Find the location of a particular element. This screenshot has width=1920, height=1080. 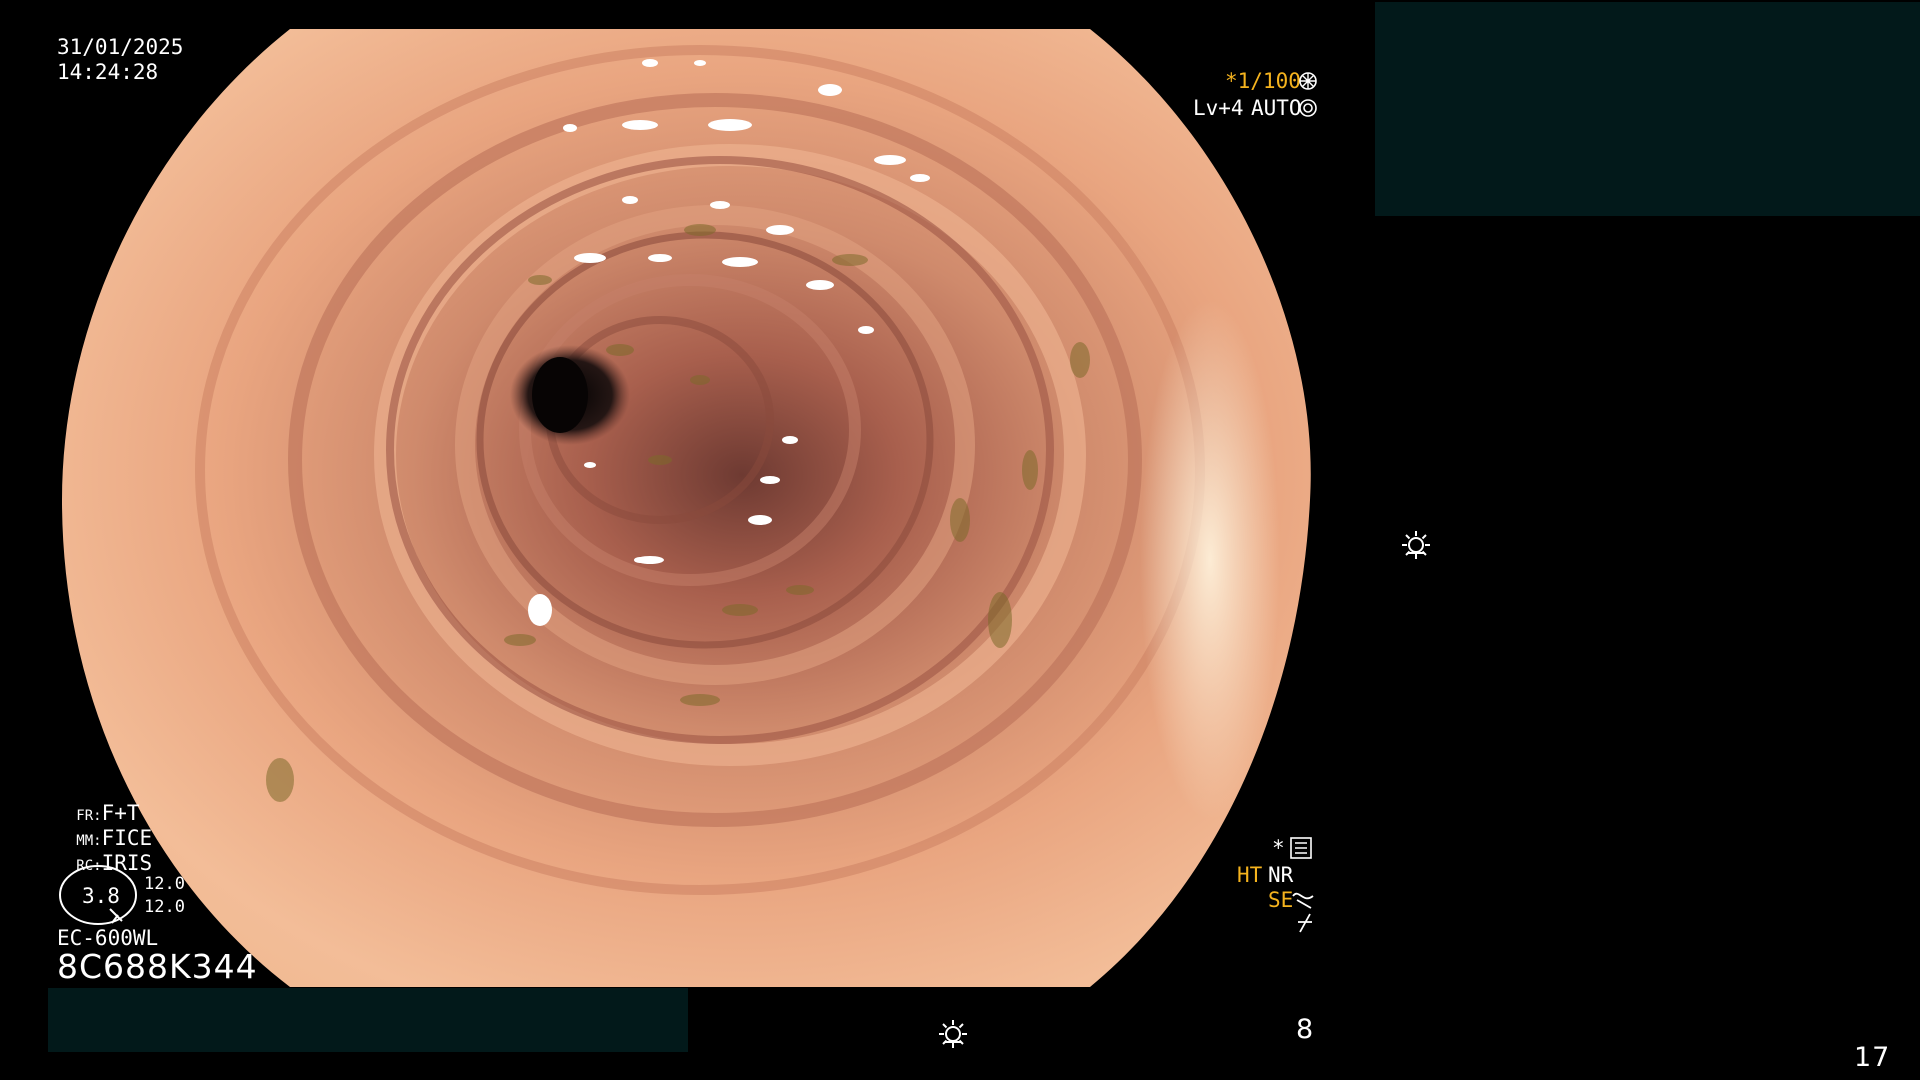

gauge-top-value: 12.0 is located at coordinates (164, 884).